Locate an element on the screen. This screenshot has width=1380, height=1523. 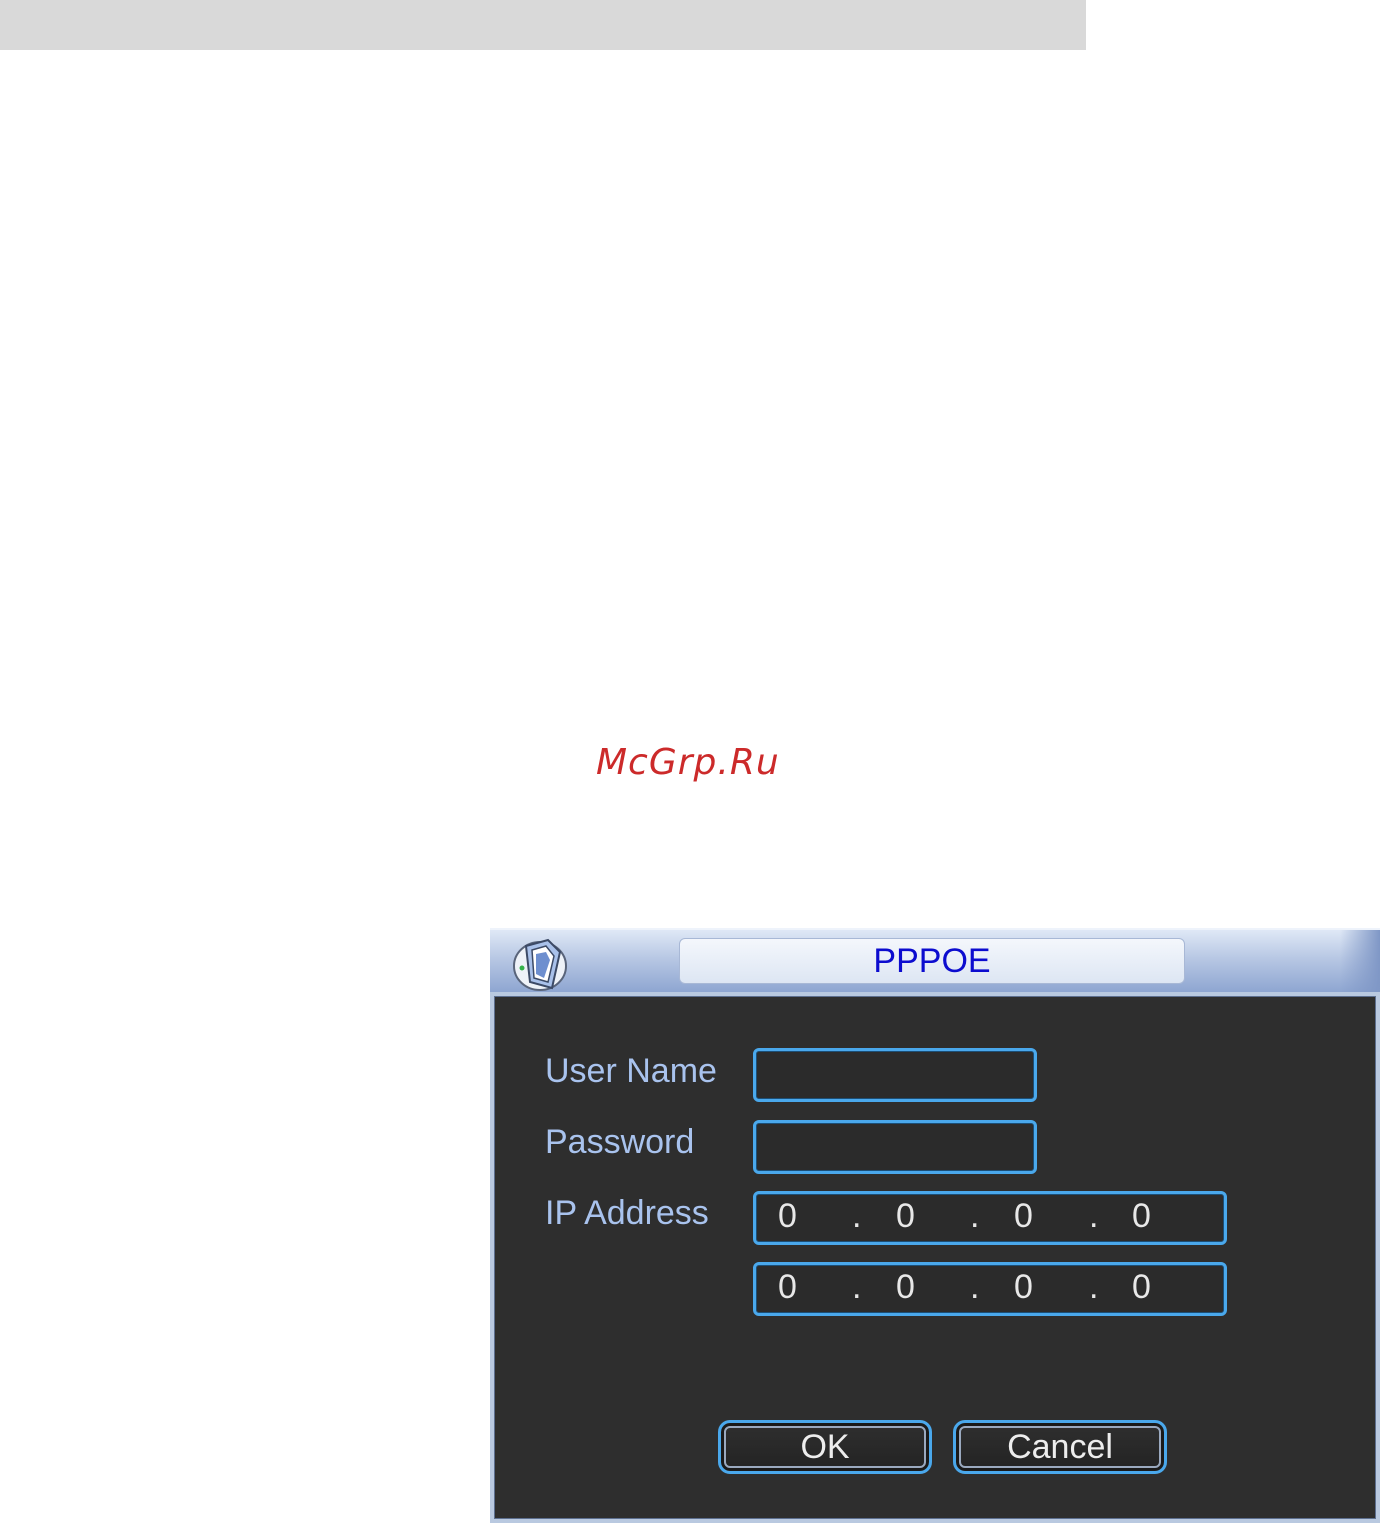
secondary-ip-octet-3: 0 is located at coordinates (1023, 1287).